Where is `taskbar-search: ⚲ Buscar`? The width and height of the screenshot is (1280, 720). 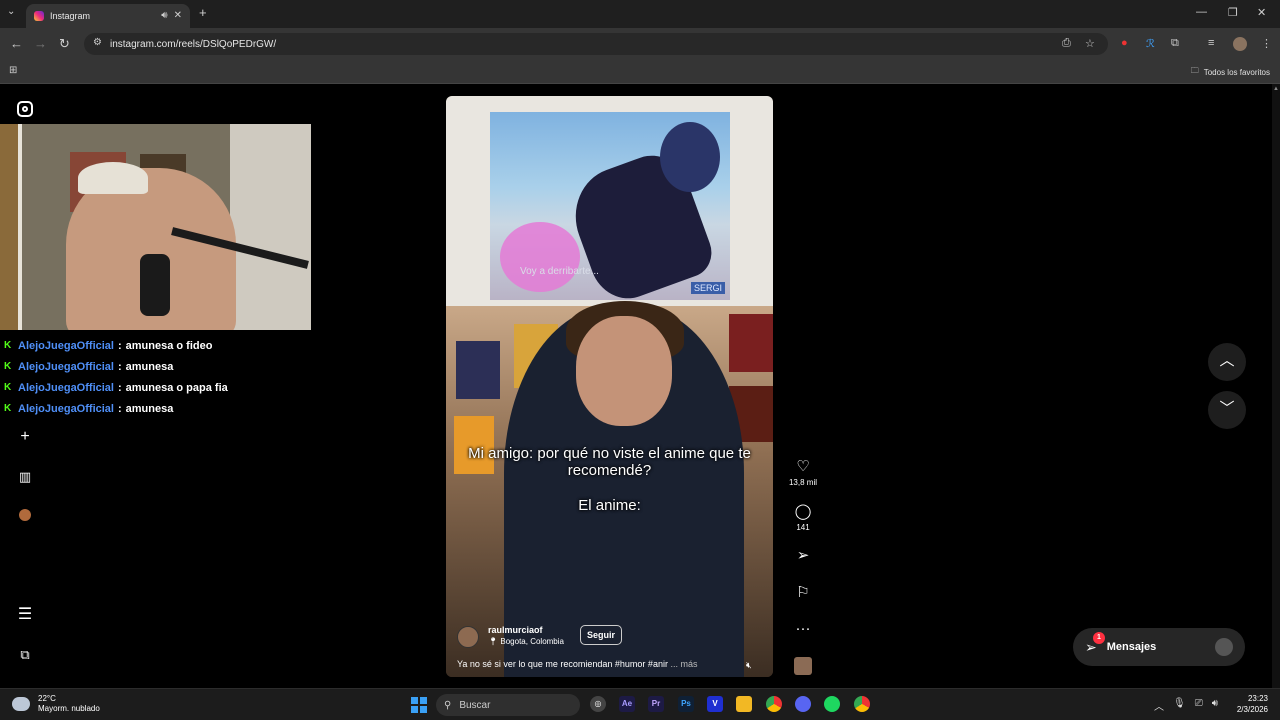 taskbar-search: ⚲ Buscar is located at coordinates (508, 705).